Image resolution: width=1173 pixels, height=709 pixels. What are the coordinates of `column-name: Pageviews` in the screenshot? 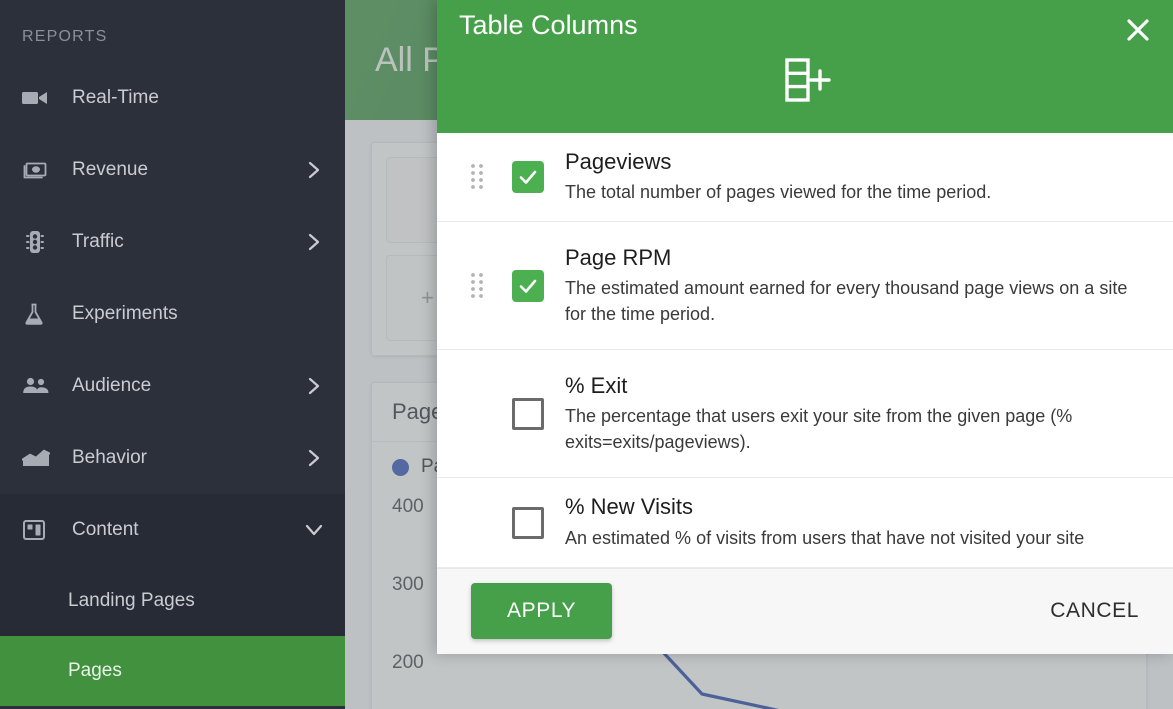 It's located at (618, 161).